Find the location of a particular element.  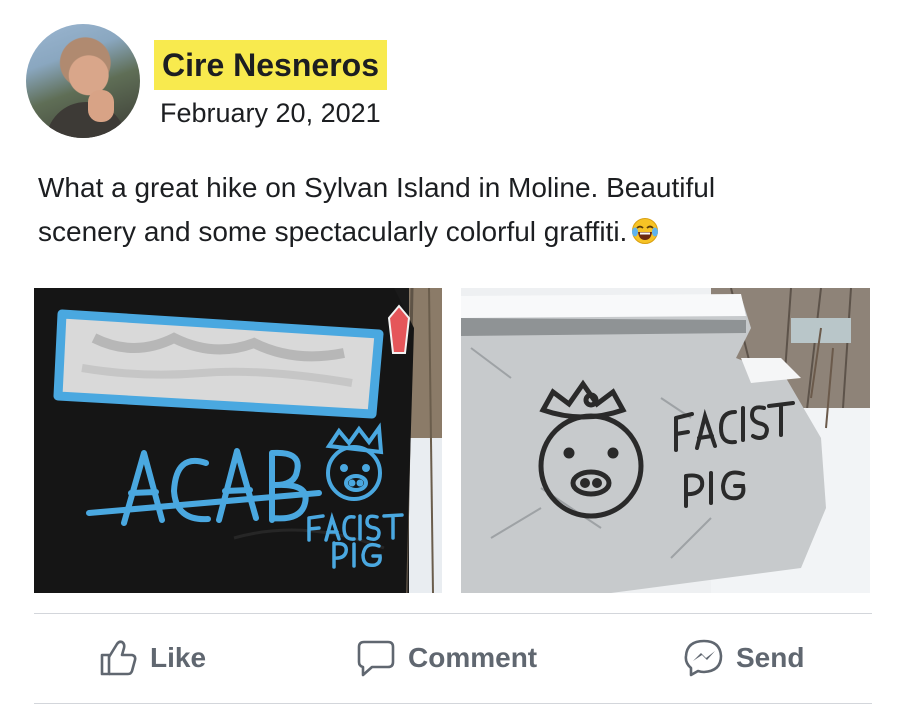

comment-button: Comment is located at coordinates (446, 658).